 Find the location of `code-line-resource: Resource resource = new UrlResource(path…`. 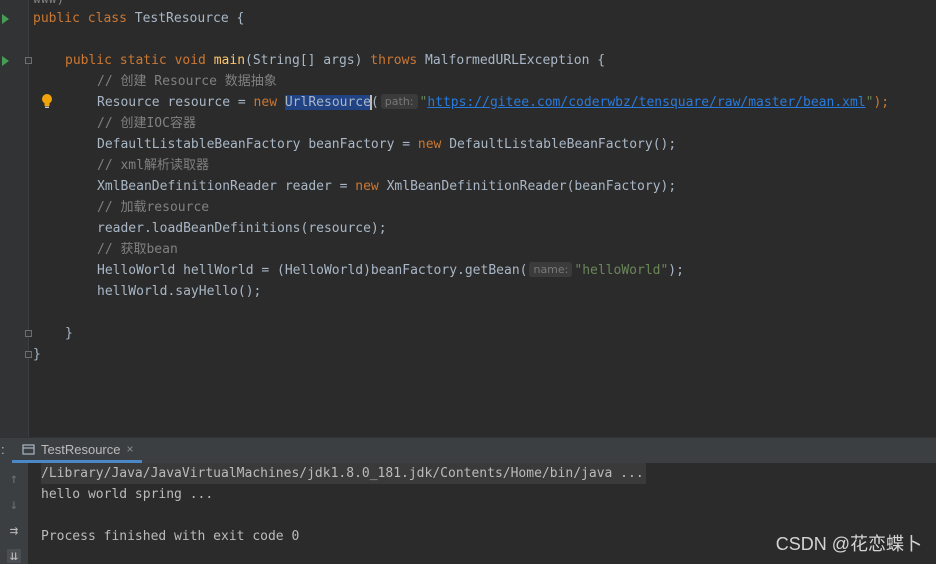

code-line-resource: Resource resource = new UrlResource(path… is located at coordinates (493, 102).